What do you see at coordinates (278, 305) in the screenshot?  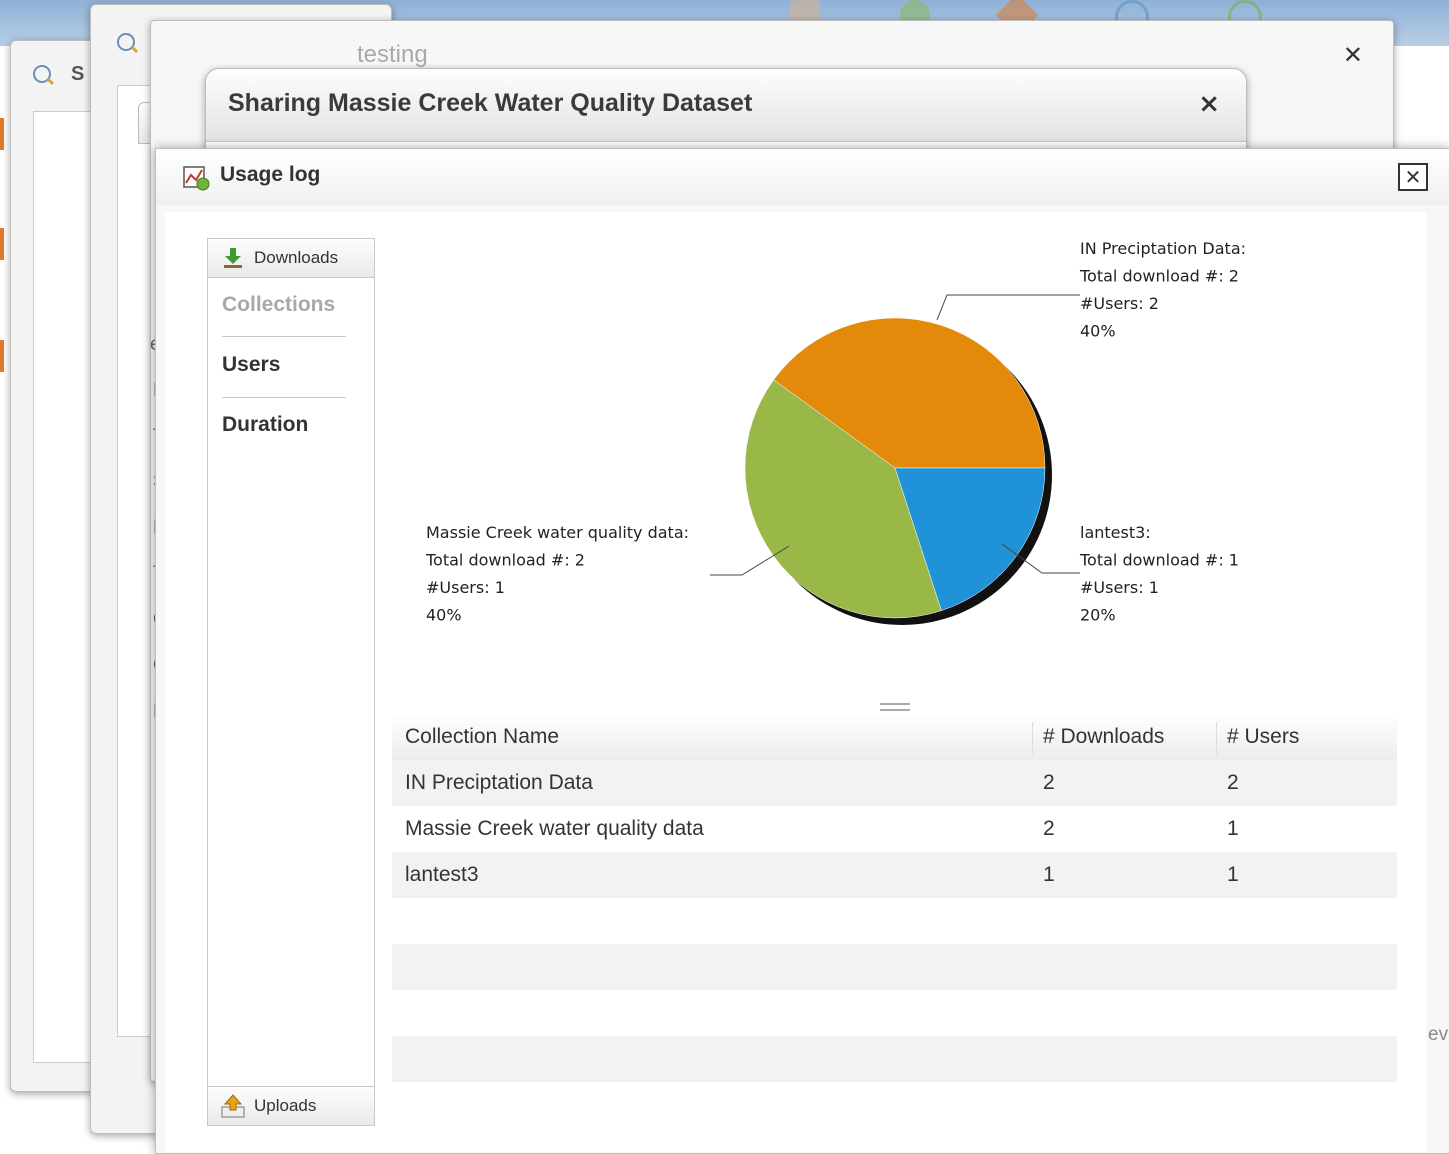 I see `nav-collections: Collections` at bounding box center [278, 305].